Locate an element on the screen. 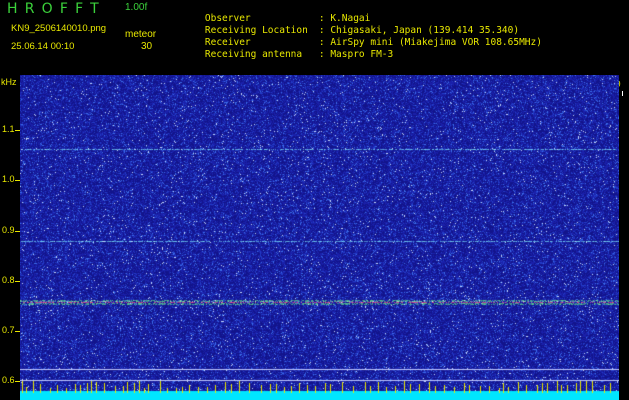 The height and width of the screenshot is (400, 629). info-row-antenna: Receiving antenna : Maspro FM-3 is located at coordinates (287, 54).